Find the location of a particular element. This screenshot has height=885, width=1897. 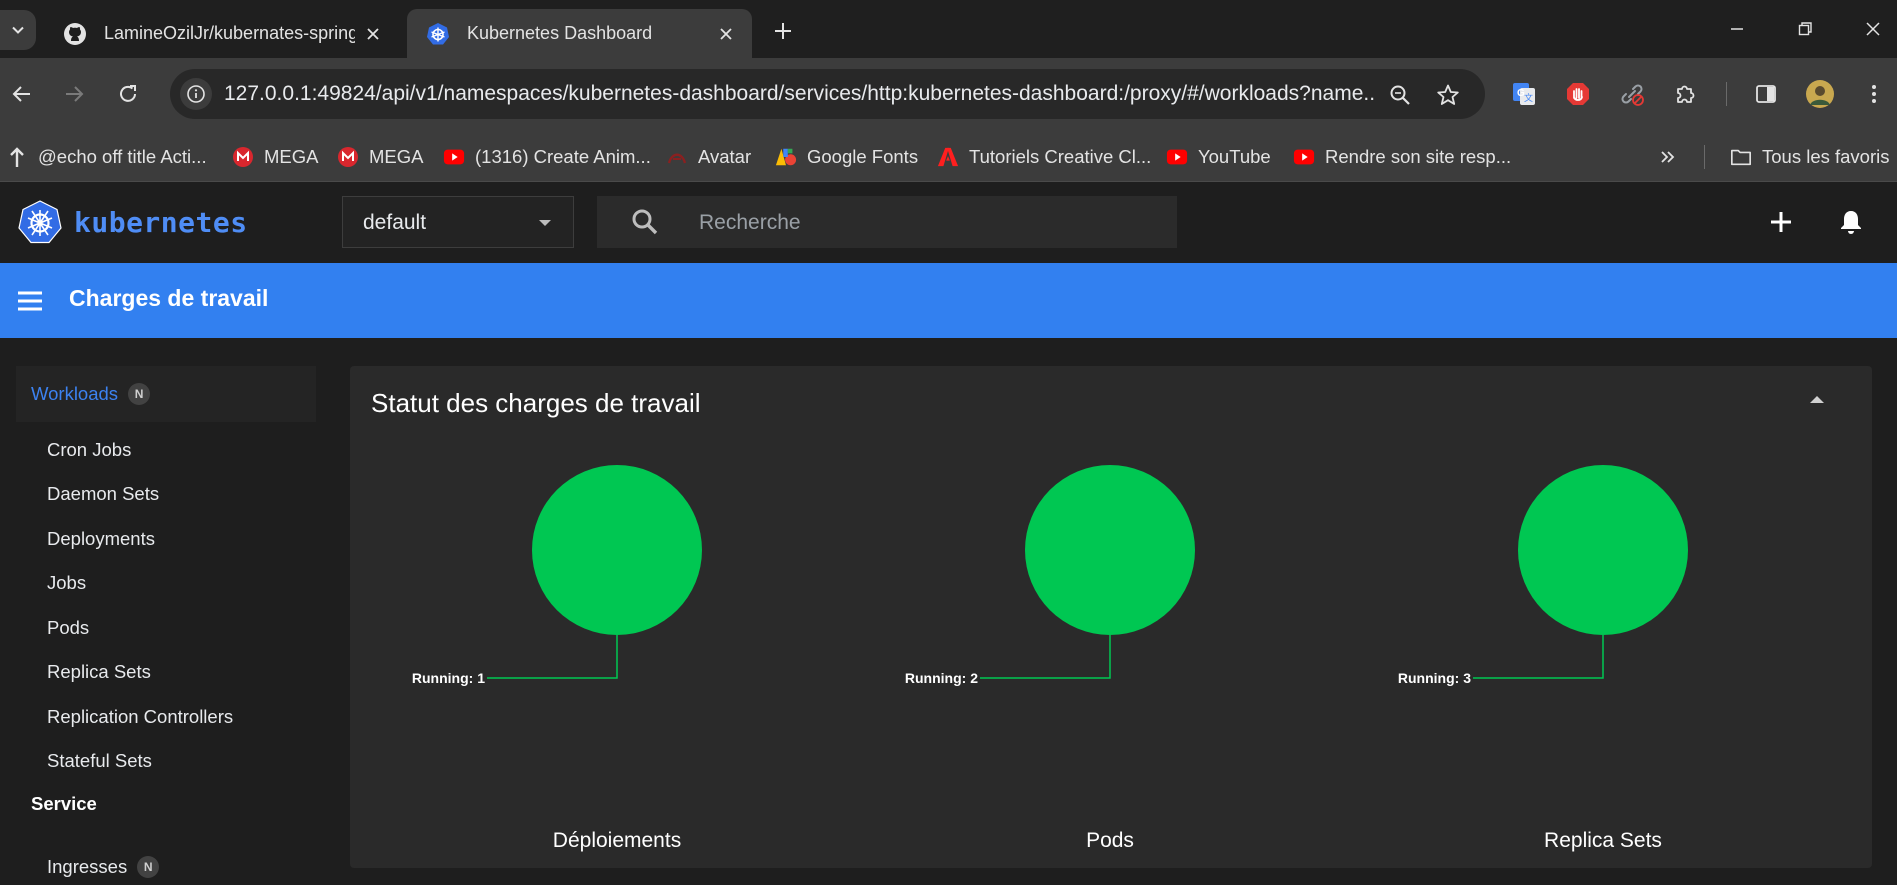

forward-button is located at coordinates (74, 94).